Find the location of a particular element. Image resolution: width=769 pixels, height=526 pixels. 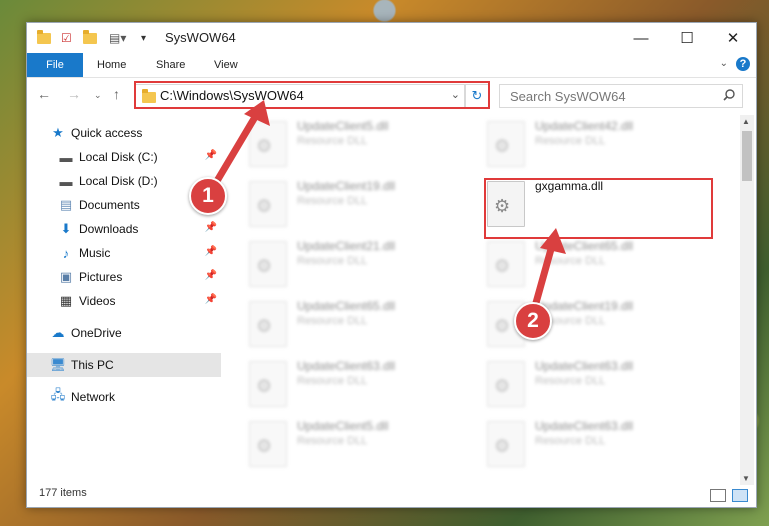

sidebar-item-network: 🖧 Network is located at coordinates (124, 397).